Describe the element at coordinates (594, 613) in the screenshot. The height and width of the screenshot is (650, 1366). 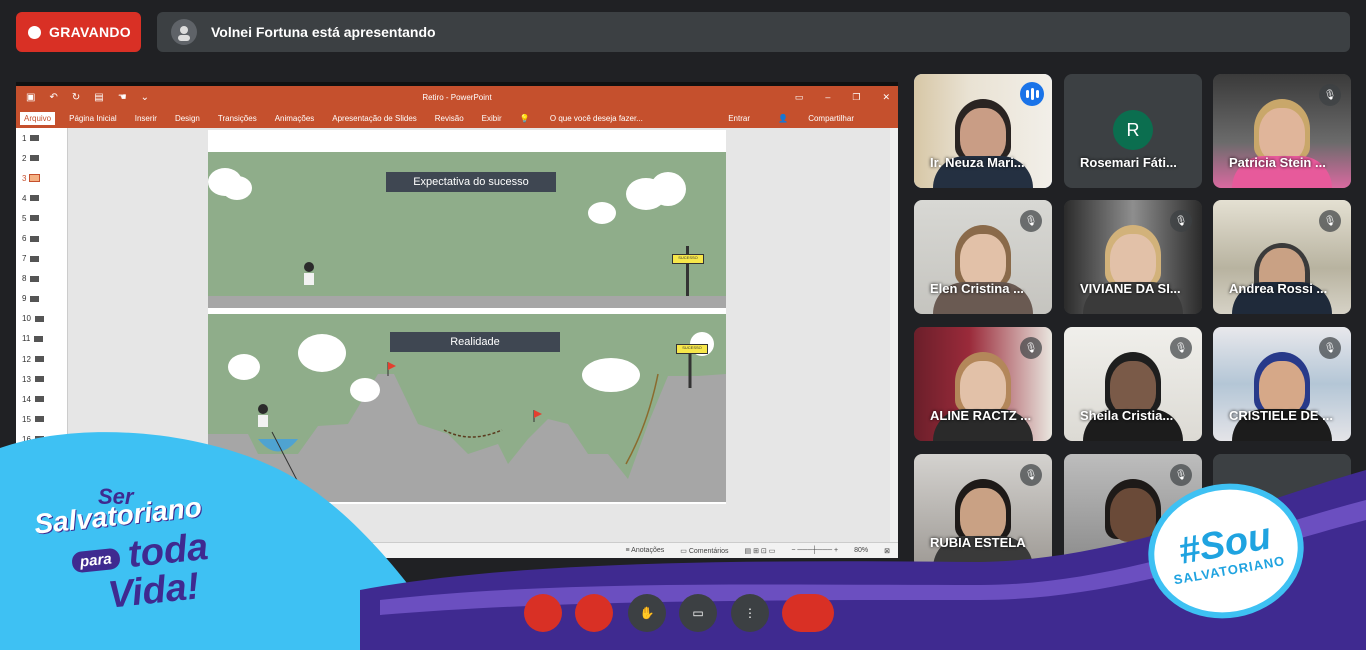
I see `camera-toggle-button` at that location.